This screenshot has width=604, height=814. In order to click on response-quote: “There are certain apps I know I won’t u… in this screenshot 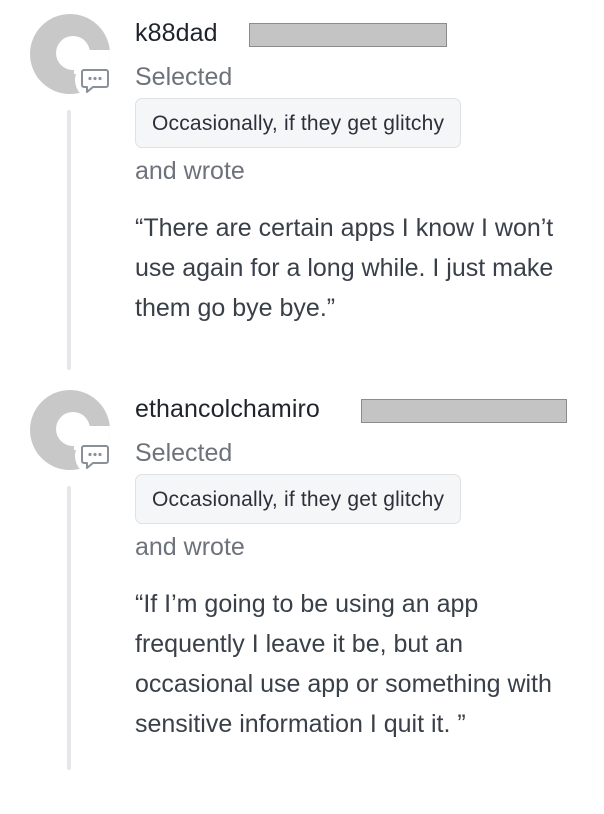, I will do `click(344, 268)`.